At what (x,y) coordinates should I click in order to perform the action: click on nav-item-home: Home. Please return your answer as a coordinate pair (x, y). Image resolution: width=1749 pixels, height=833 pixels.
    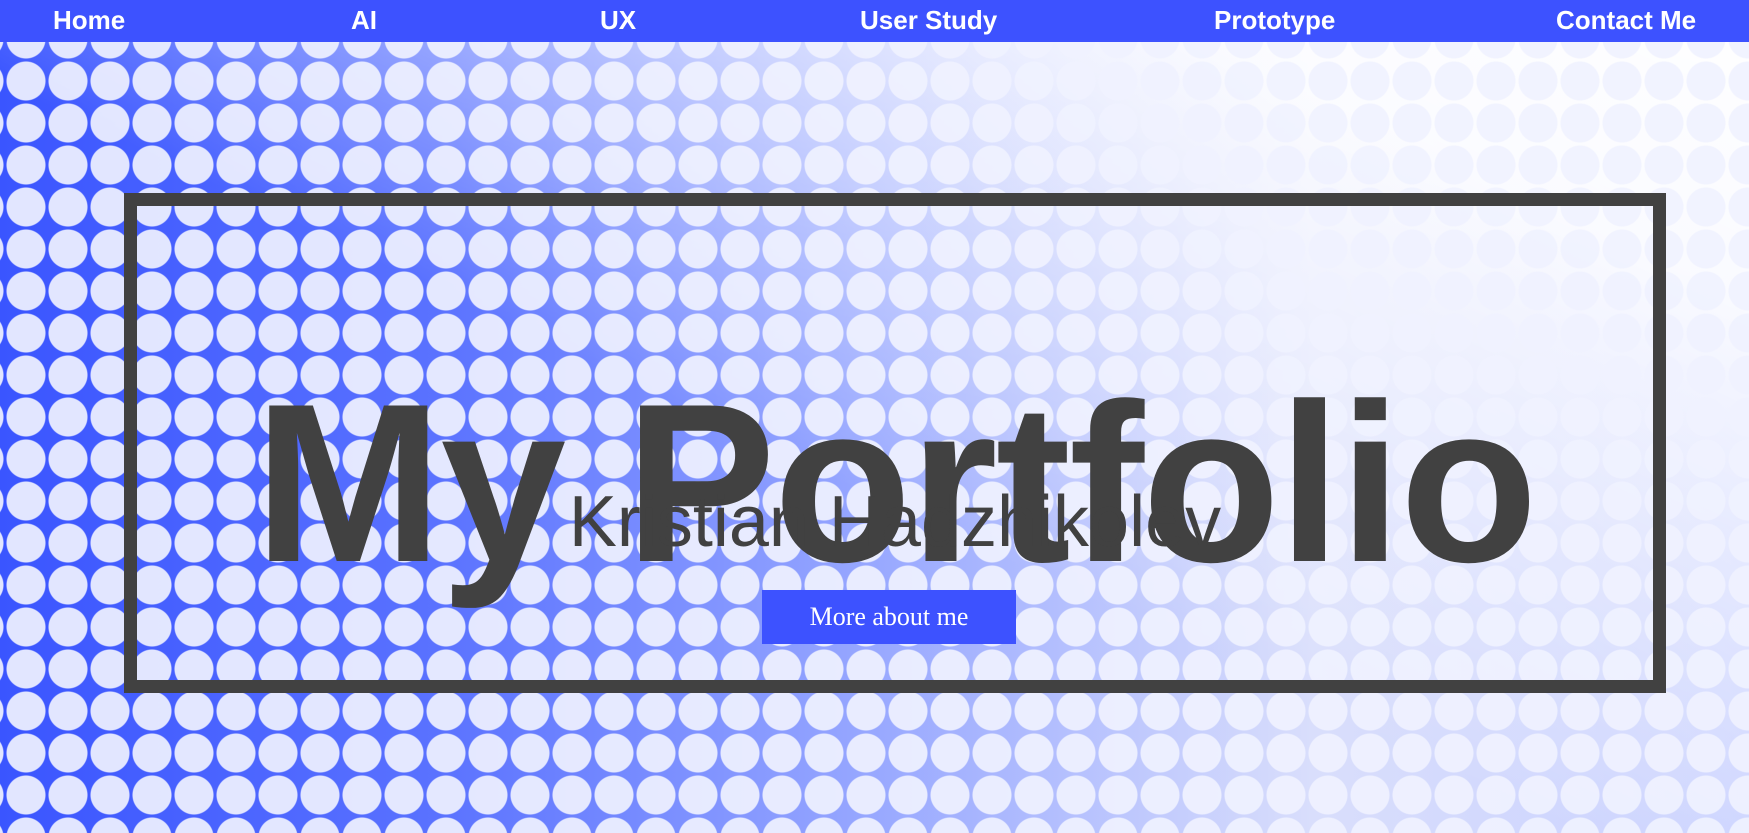
    Looking at the image, I should click on (89, 20).